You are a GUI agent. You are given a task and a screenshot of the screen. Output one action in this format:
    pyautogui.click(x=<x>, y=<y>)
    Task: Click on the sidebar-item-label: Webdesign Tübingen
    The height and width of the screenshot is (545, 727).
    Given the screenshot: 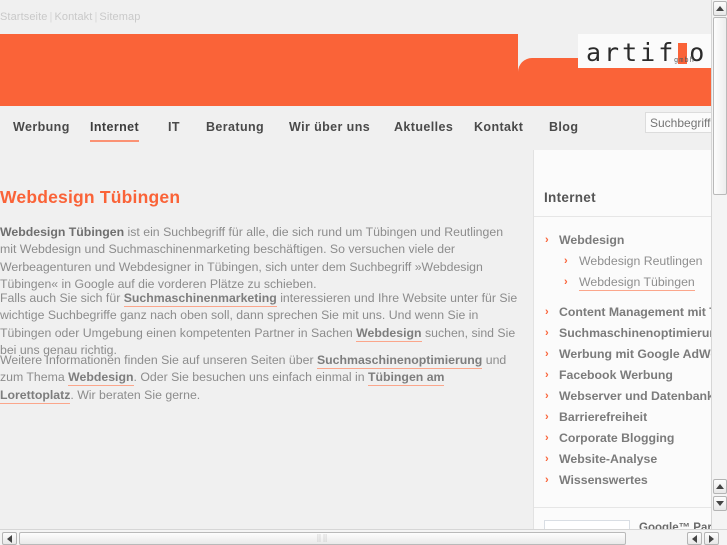 What is the action you would take?
    pyautogui.click(x=637, y=283)
    